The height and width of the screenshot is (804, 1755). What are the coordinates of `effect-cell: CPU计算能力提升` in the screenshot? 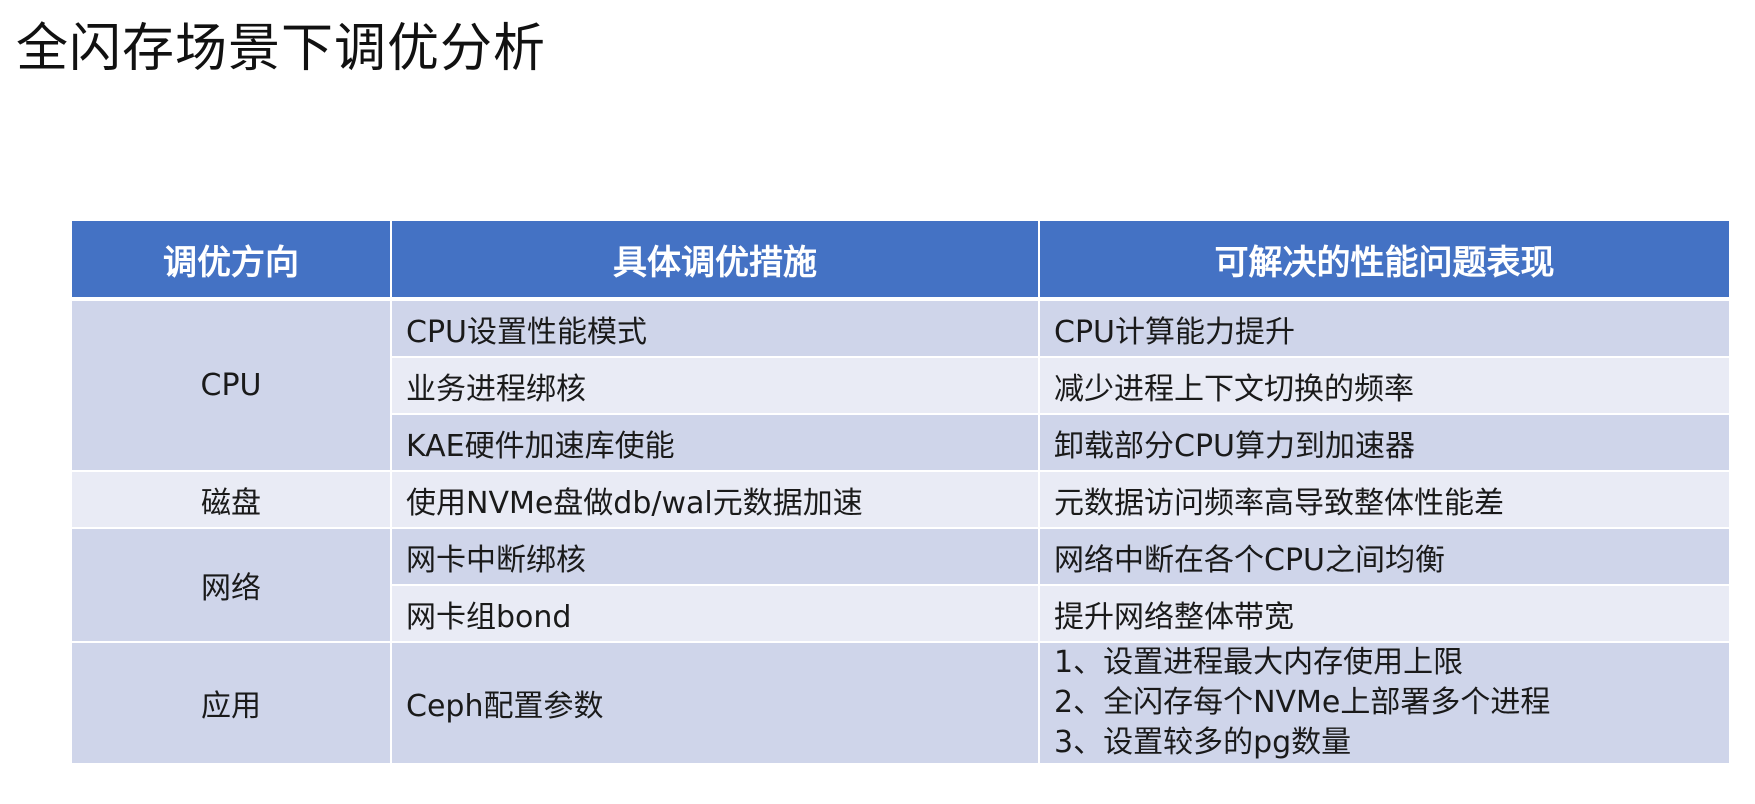 It's located at (1384, 328).